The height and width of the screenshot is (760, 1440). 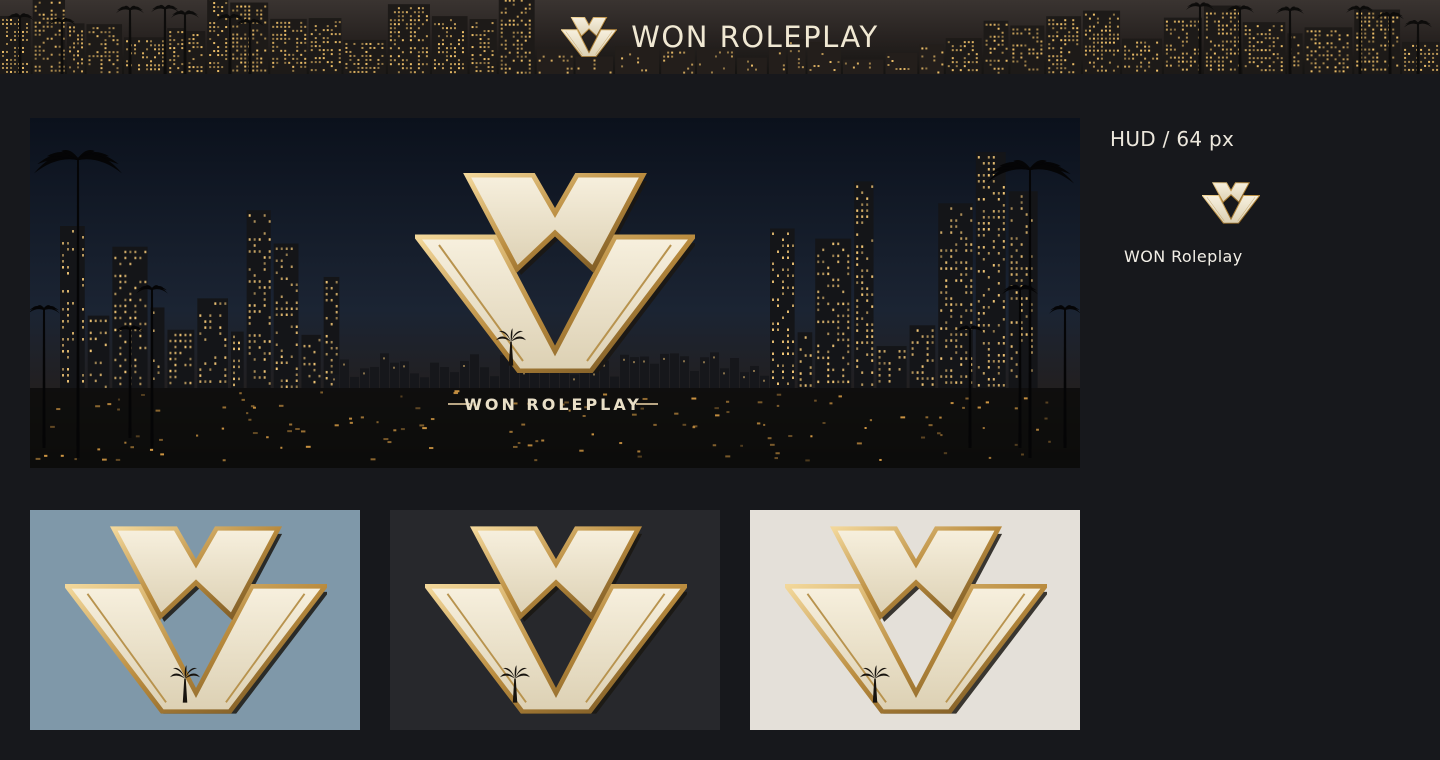 I want to click on header-bar: WON ROLEPLAY, so click(x=720, y=37).